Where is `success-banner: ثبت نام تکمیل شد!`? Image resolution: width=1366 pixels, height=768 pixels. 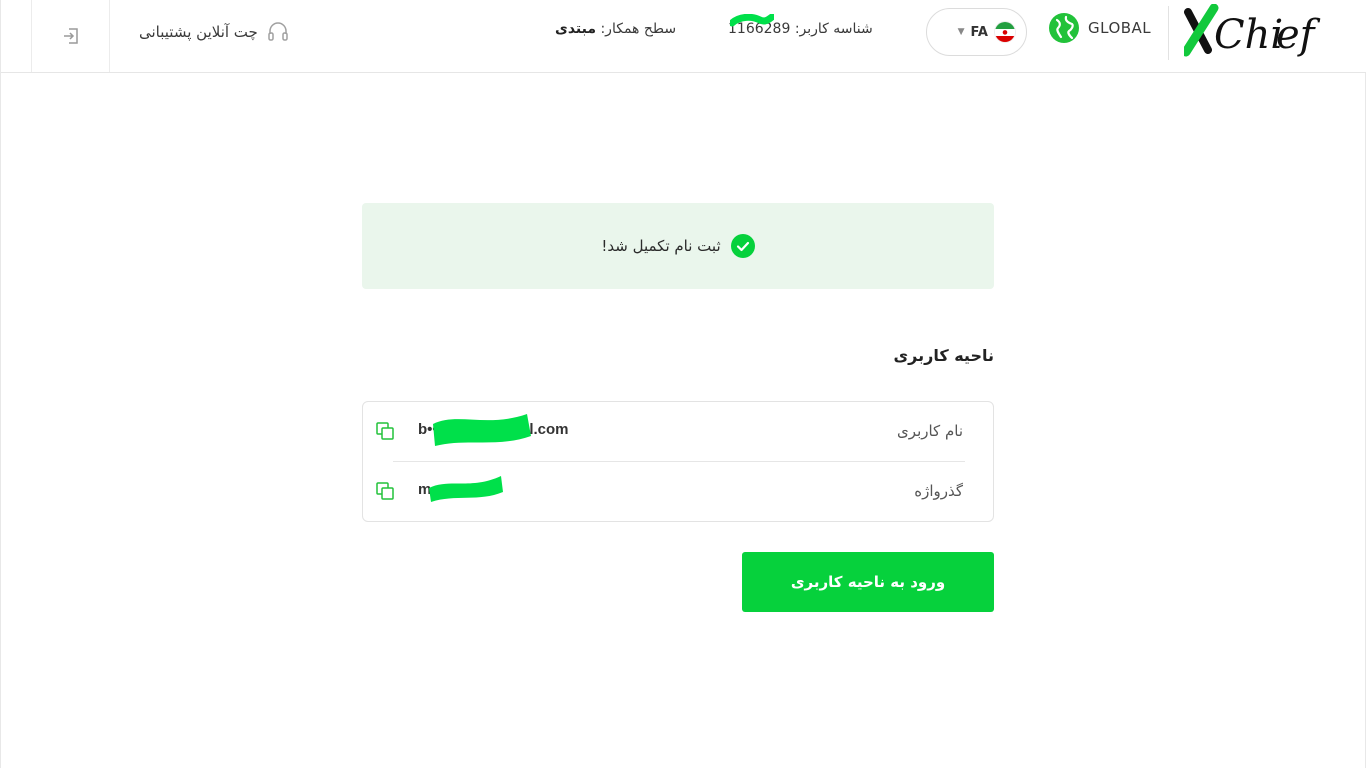 success-banner: ثبت نام تکمیل شد! is located at coordinates (678, 246).